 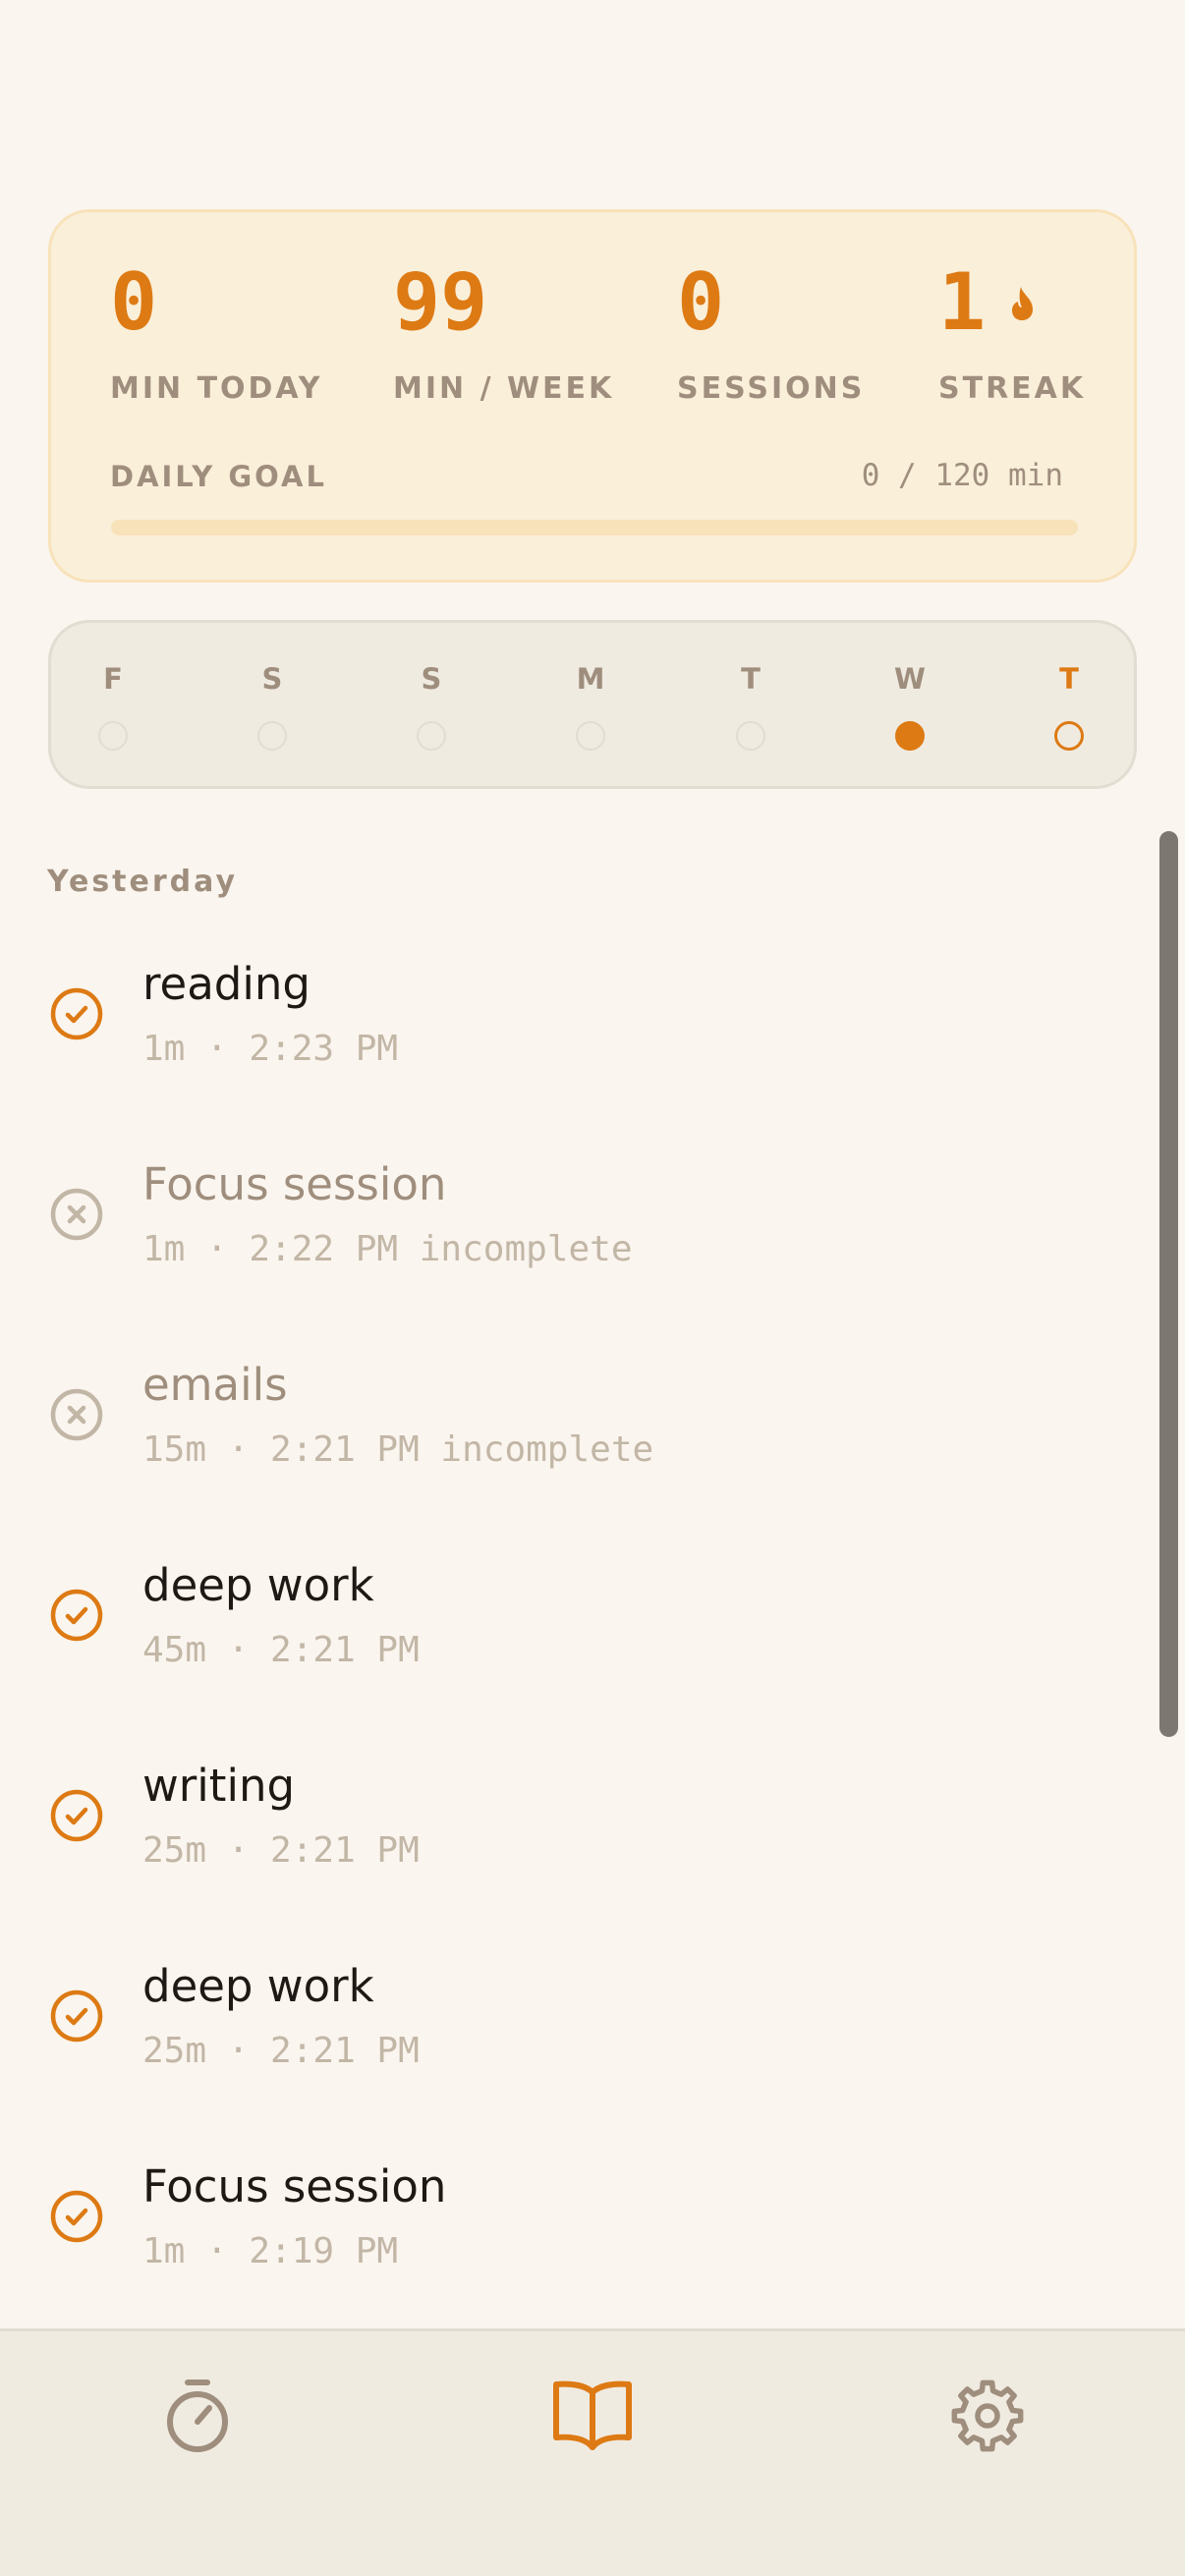 I want to click on session-meta: 1m · 2:22 PM incomplete, so click(x=387, y=1249).